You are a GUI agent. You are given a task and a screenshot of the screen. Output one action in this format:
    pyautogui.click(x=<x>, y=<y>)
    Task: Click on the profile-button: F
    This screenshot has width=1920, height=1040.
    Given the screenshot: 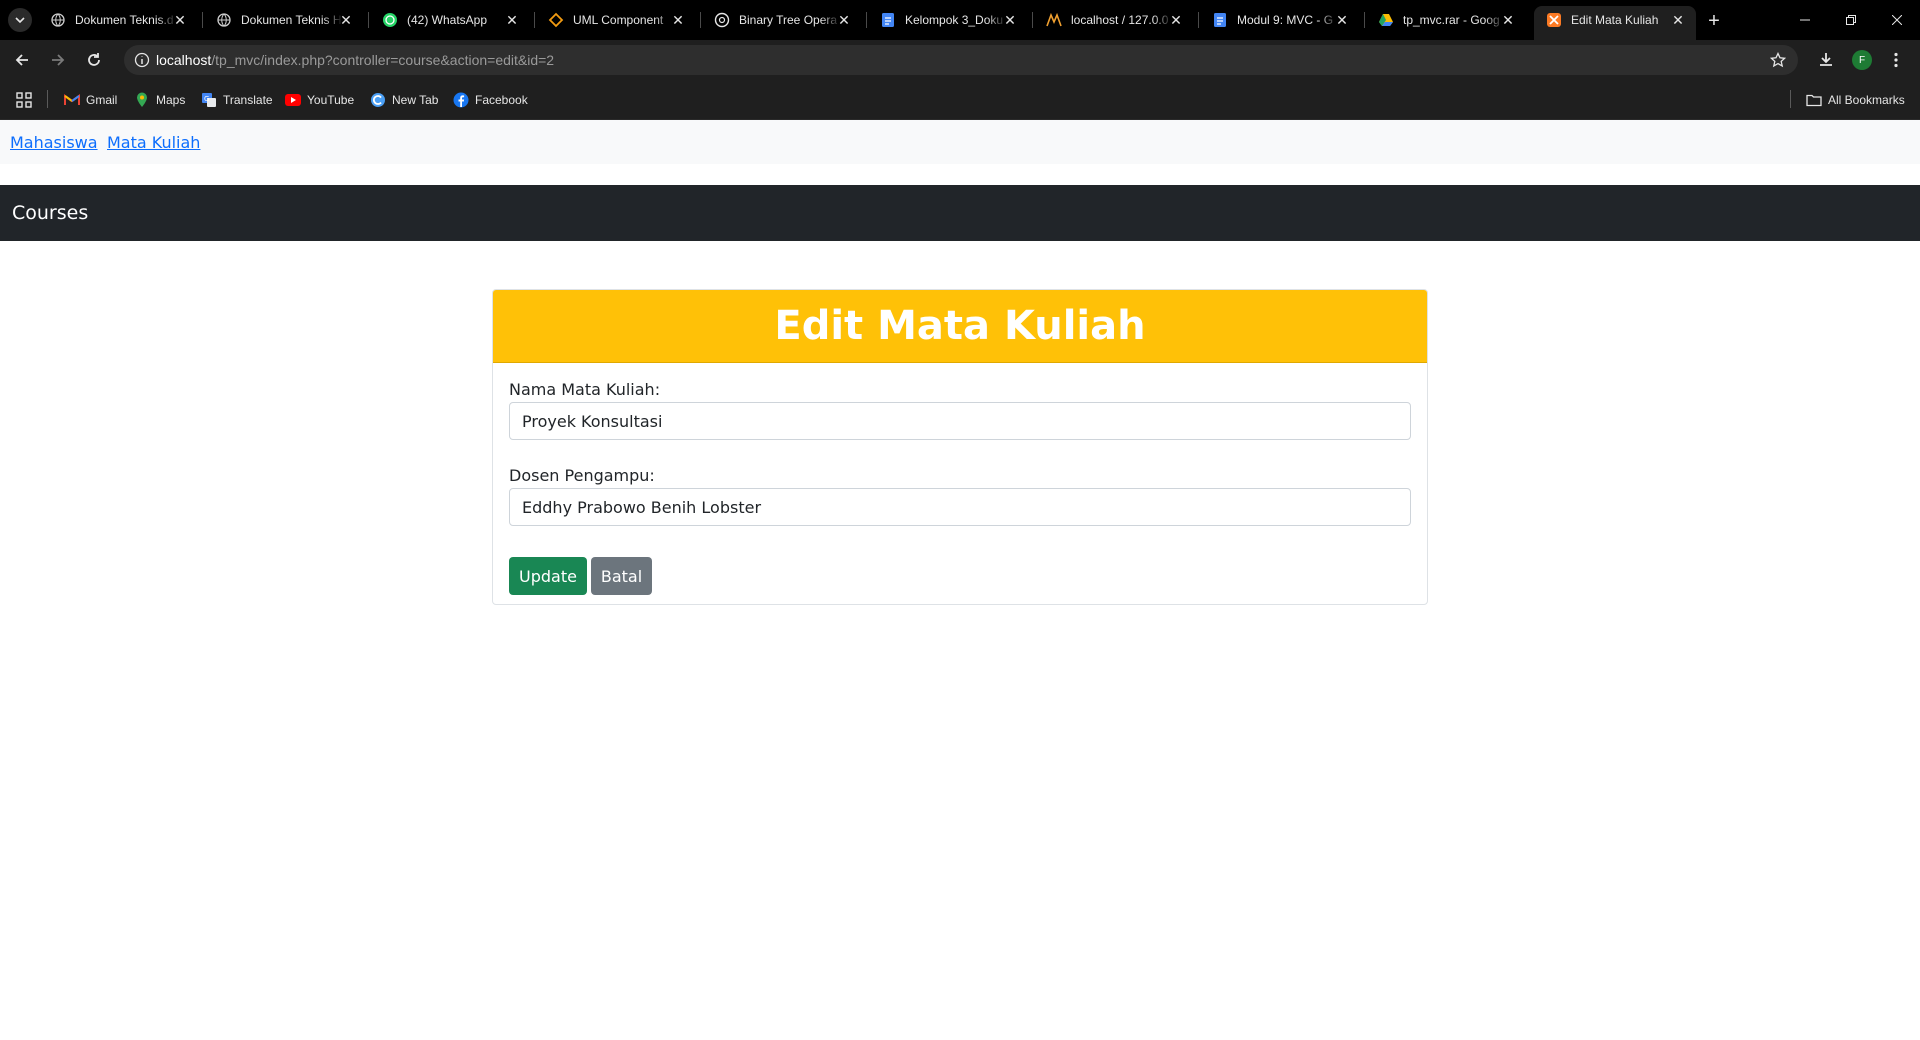 What is the action you would take?
    pyautogui.click(x=1862, y=60)
    